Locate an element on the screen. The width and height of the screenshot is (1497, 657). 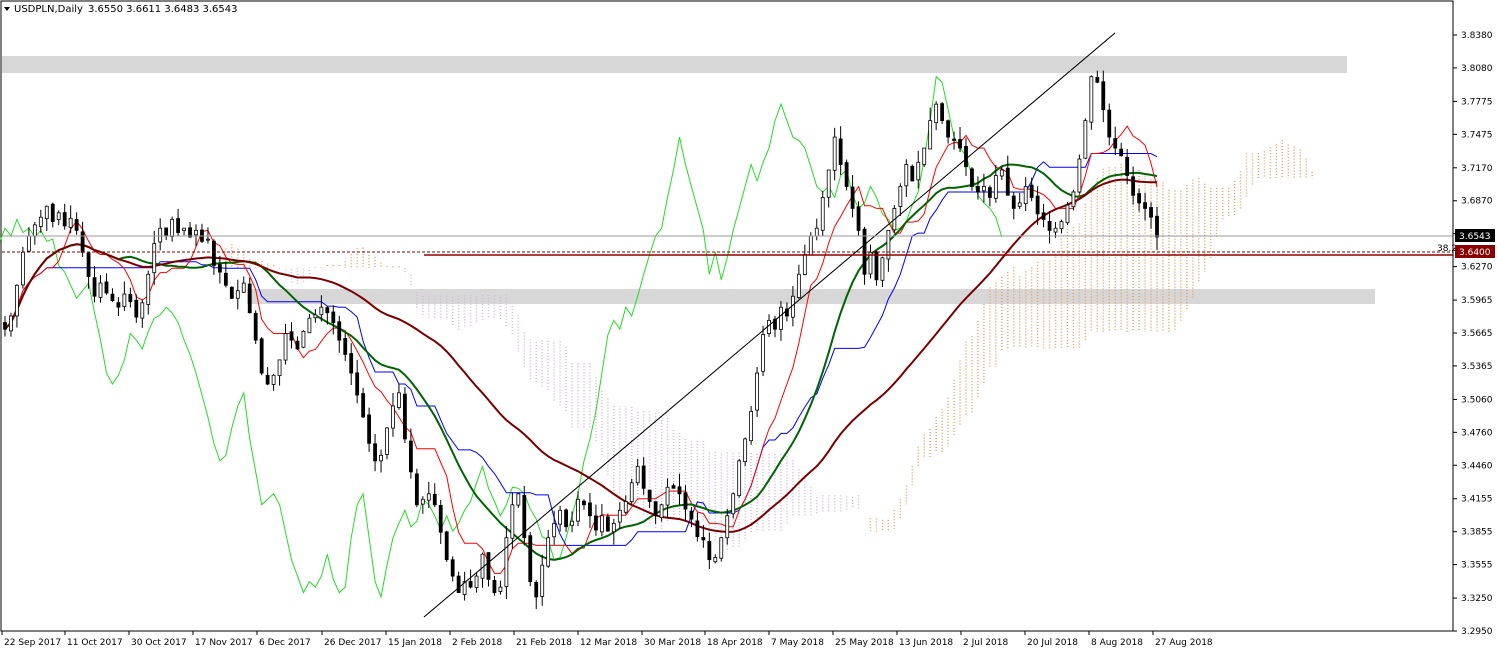
x-tick-label: 25 May 2018 is located at coordinates (864, 643).